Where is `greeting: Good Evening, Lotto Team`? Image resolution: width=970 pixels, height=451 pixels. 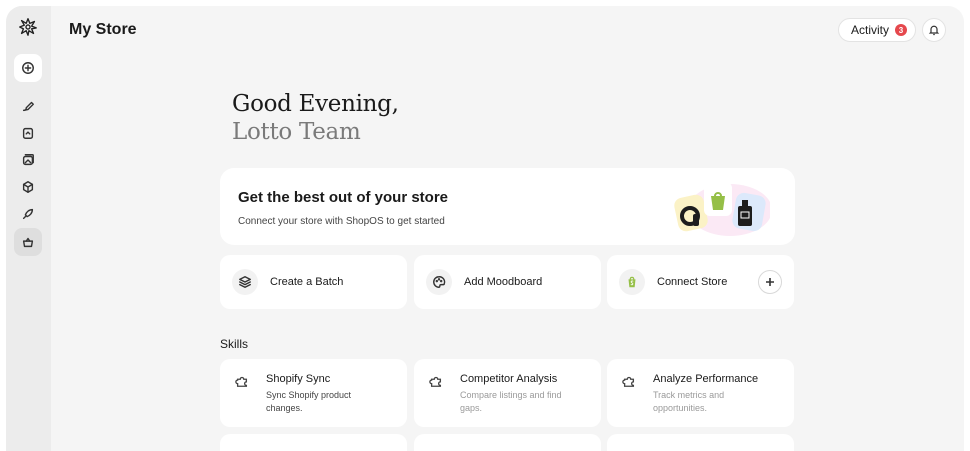 greeting: Good Evening, Lotto Team is located at coordinates (315, 118).